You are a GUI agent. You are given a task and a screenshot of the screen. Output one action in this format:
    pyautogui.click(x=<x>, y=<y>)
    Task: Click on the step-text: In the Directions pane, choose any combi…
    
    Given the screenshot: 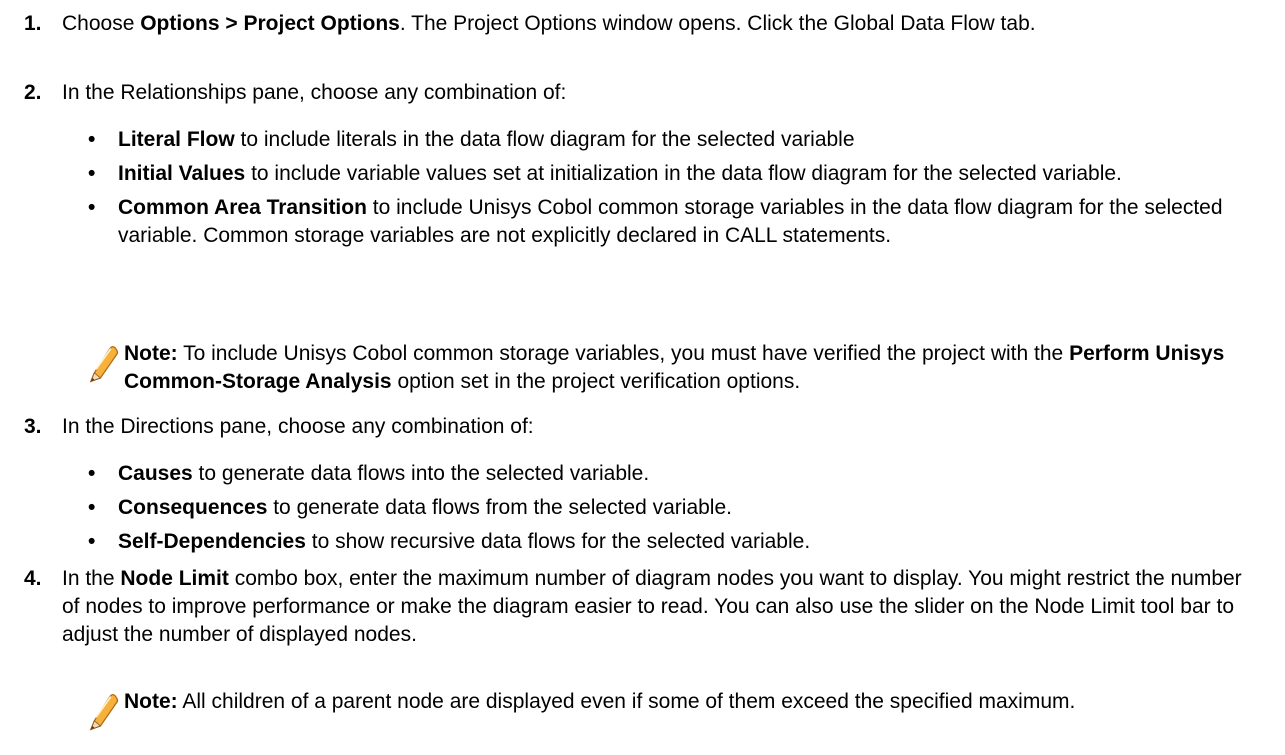 What is the action you would take?
    pyautogui.click(x=298, y=426)
    